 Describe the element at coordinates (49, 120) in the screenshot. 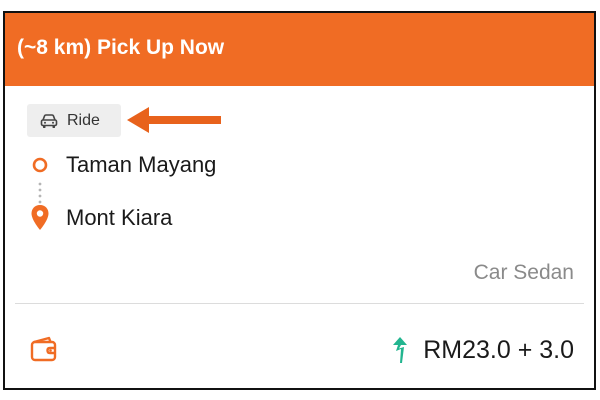

I see `car-icon` at that location.